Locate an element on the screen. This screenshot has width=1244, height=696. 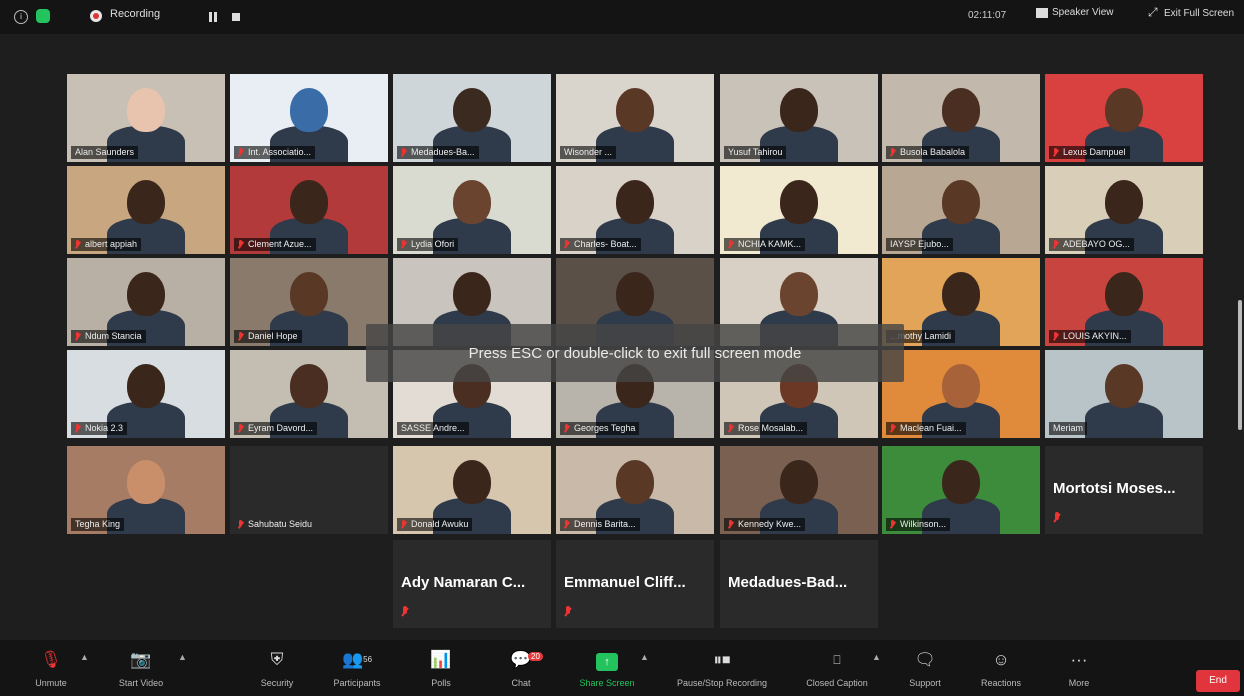
more-button: ··· More is located at coordinates (1079, 668).